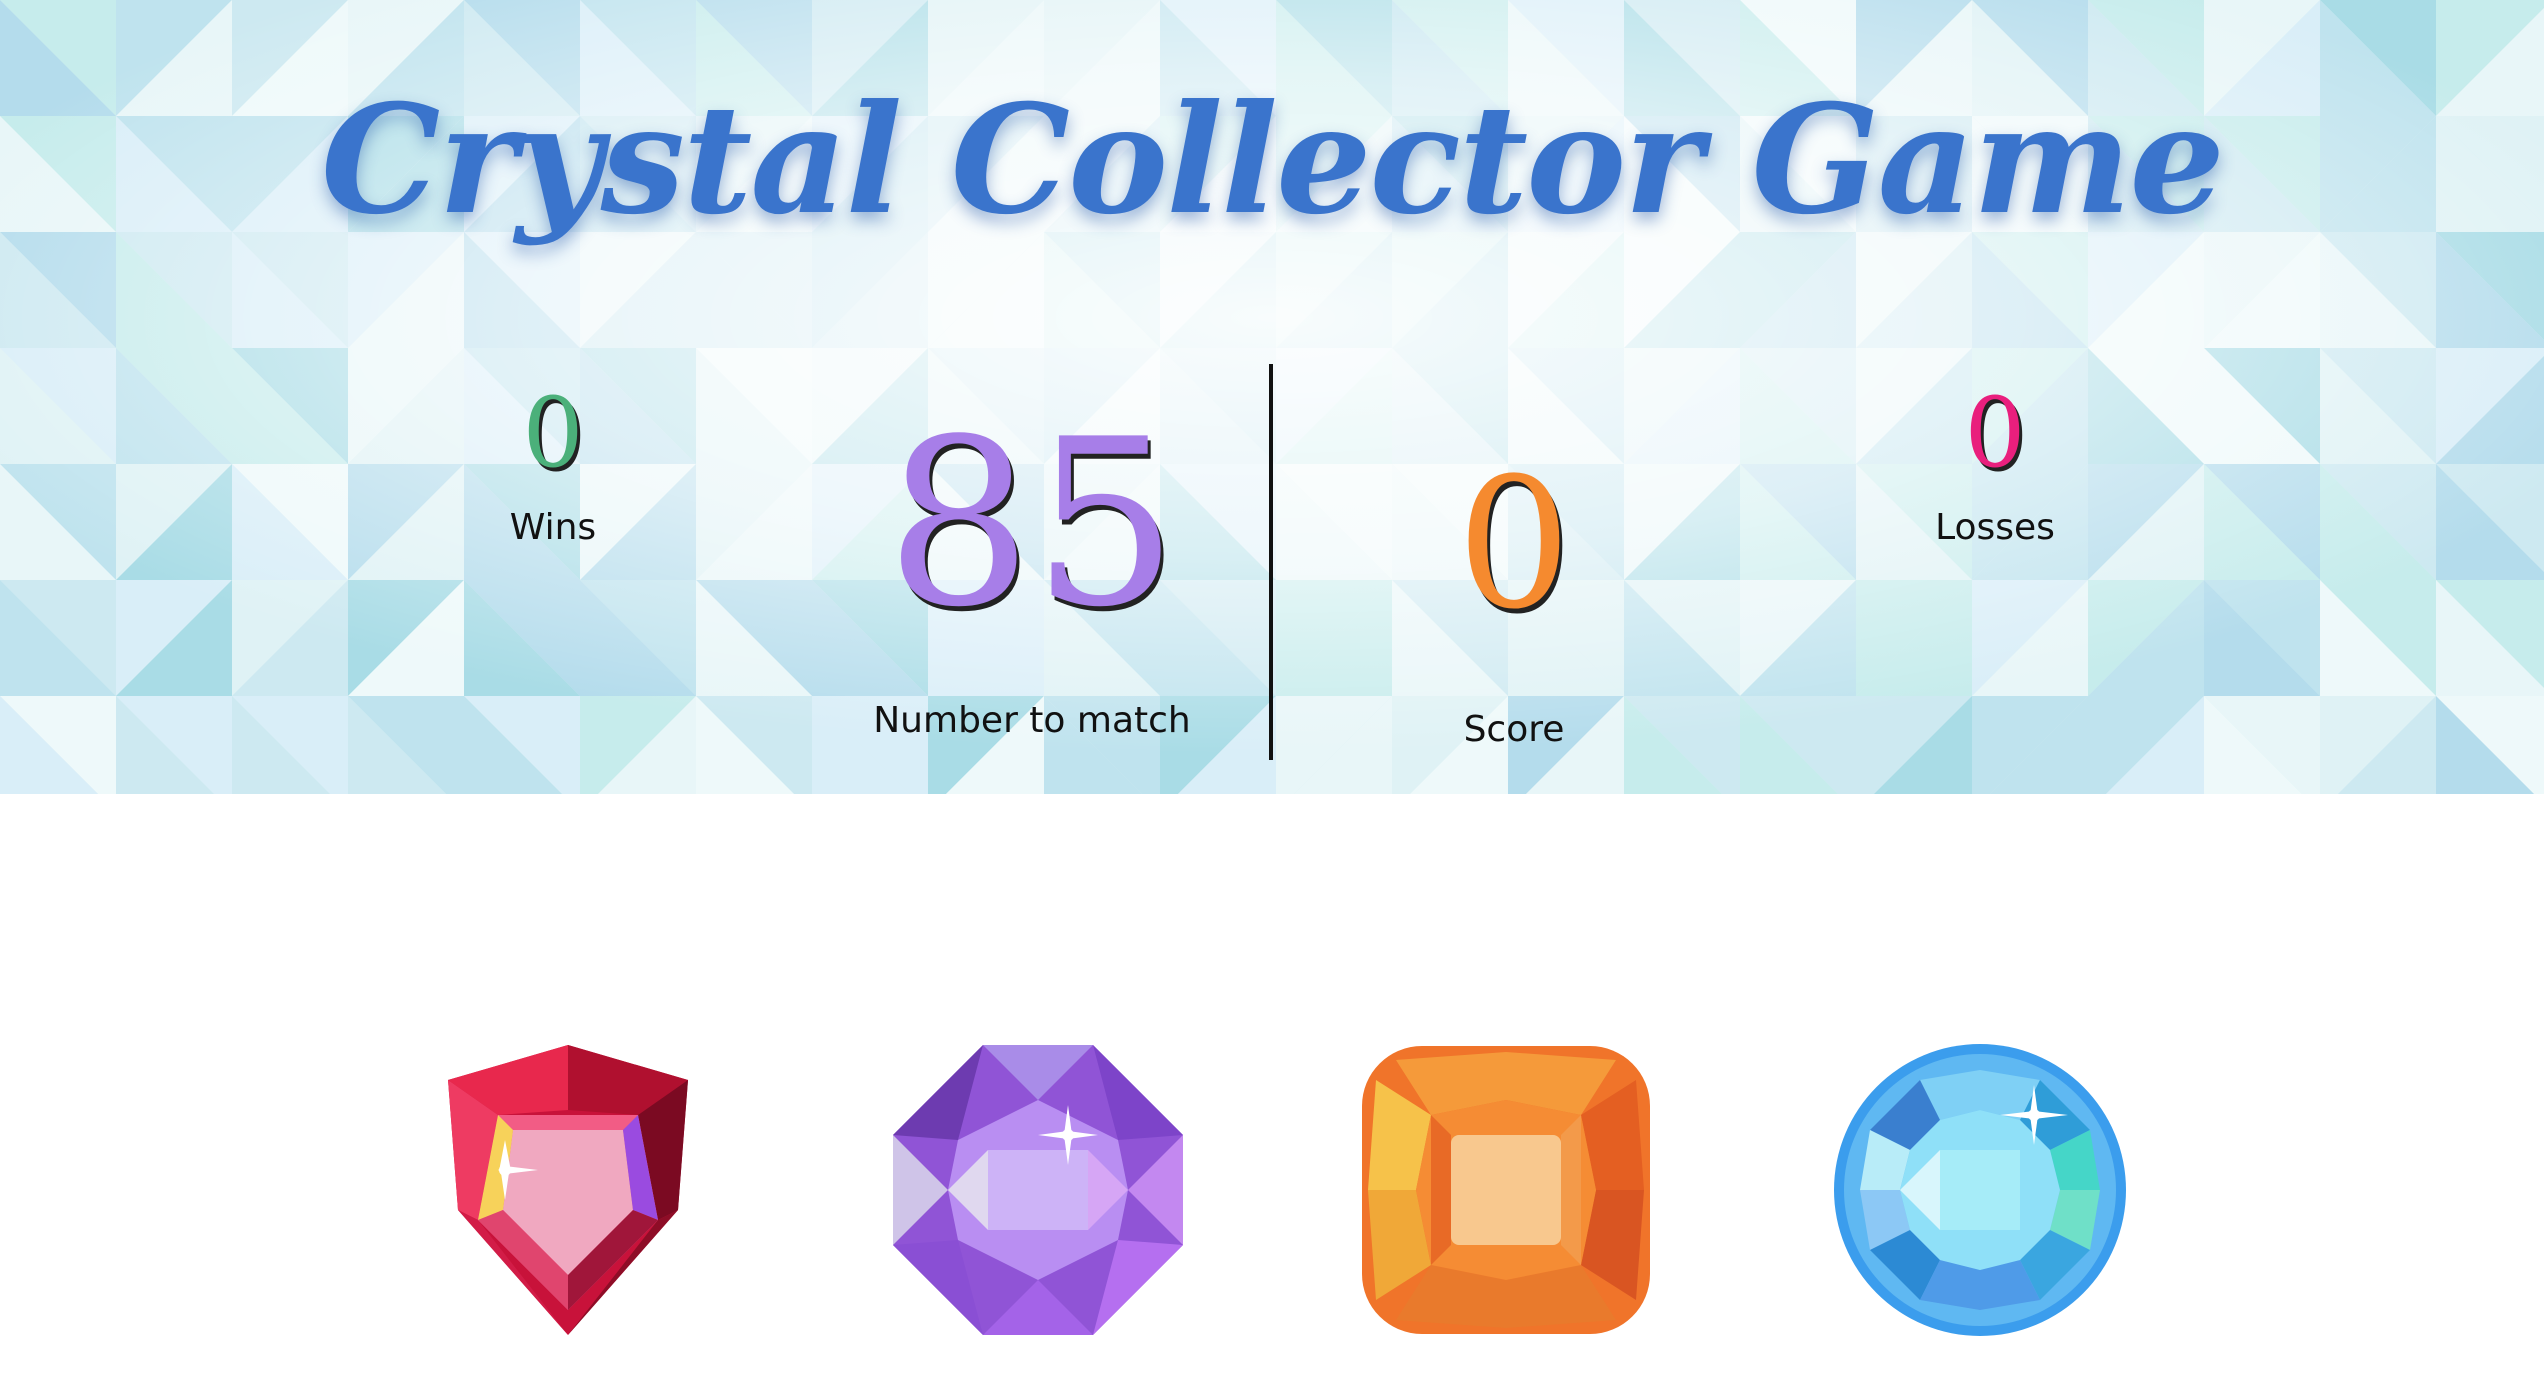 This screenshot has height=1386, width=2544. What do you see at coordinates (1514, 729) in the screenshot?
I see `score-label: Score` at bounding box center [1514, 729].